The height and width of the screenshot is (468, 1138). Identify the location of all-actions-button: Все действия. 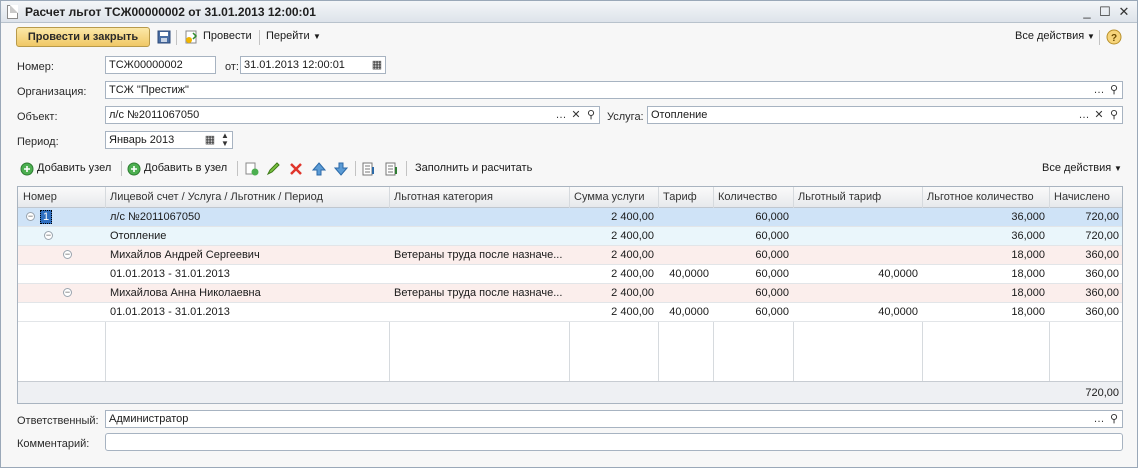
(1049, 36).